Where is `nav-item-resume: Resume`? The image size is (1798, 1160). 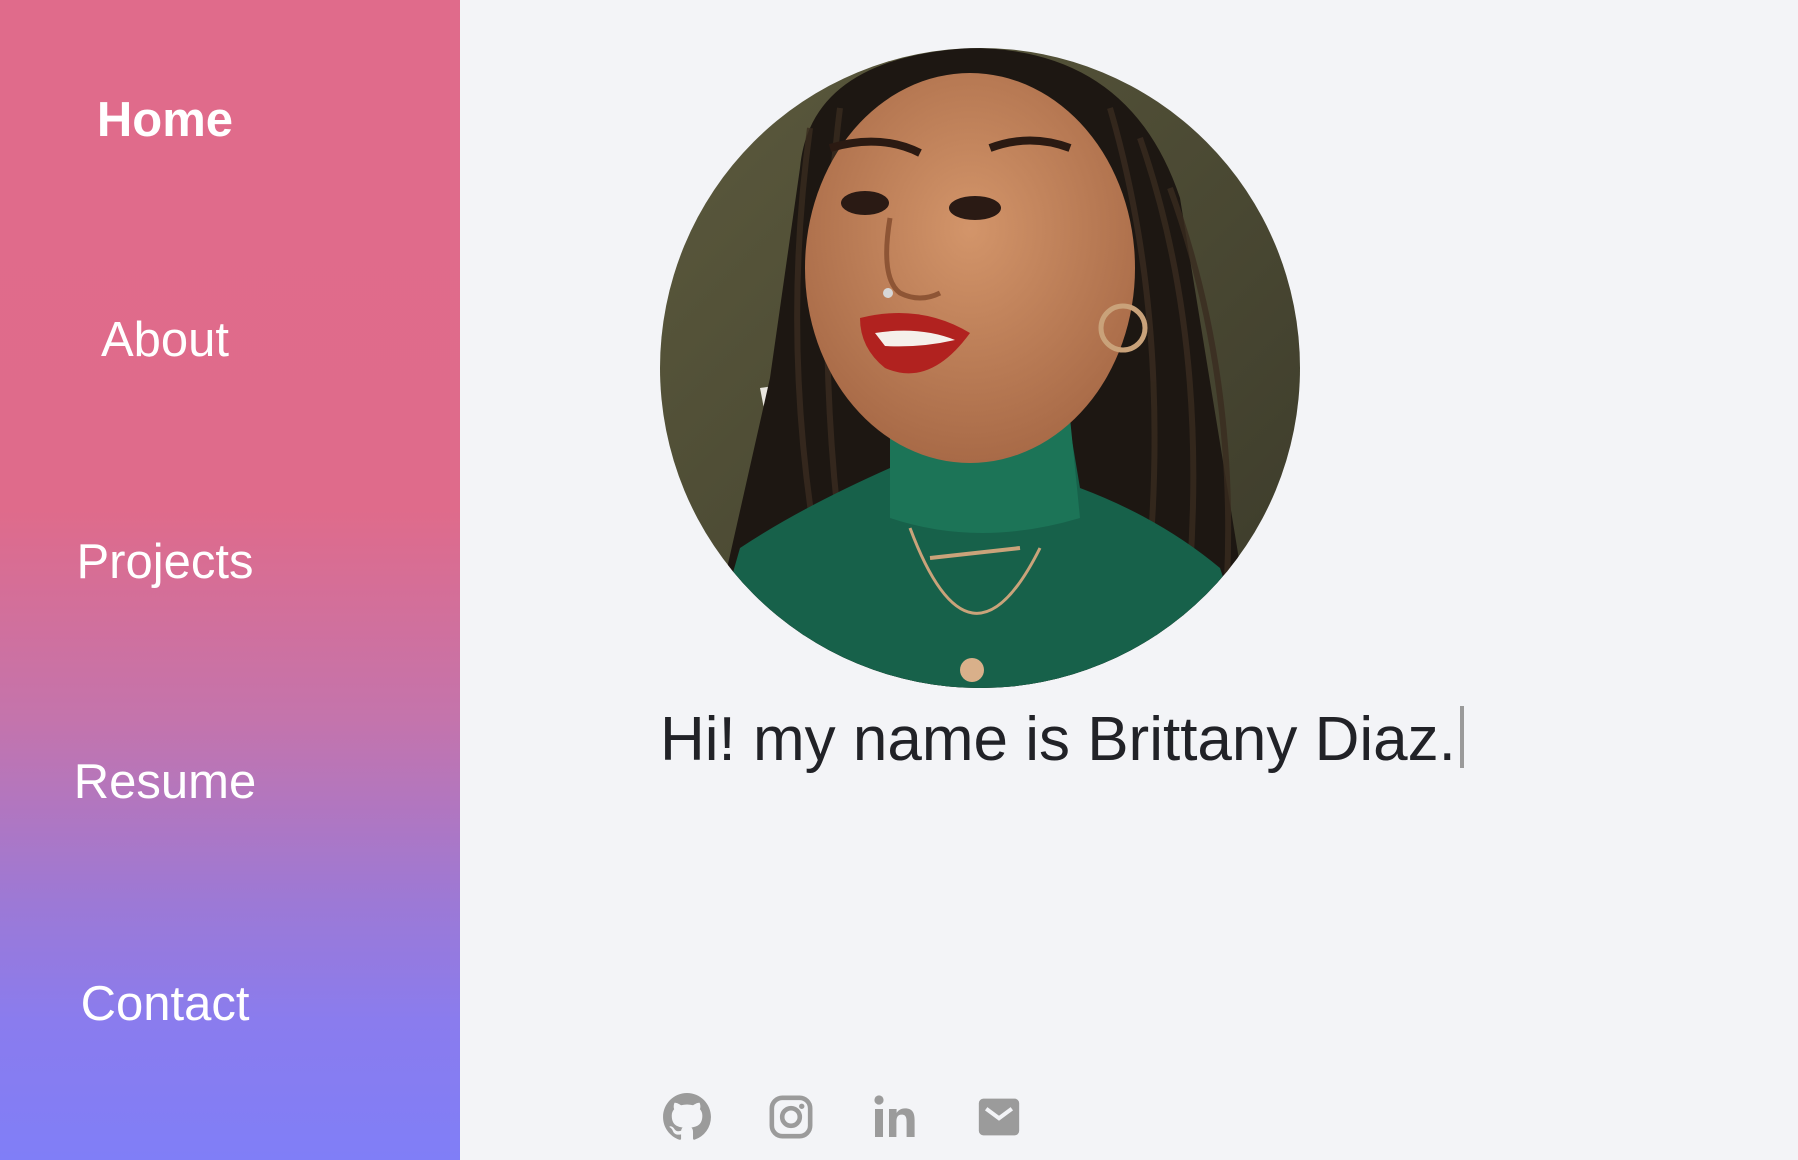 nav-item-resume: Resume is located at coordinates (165, 782).